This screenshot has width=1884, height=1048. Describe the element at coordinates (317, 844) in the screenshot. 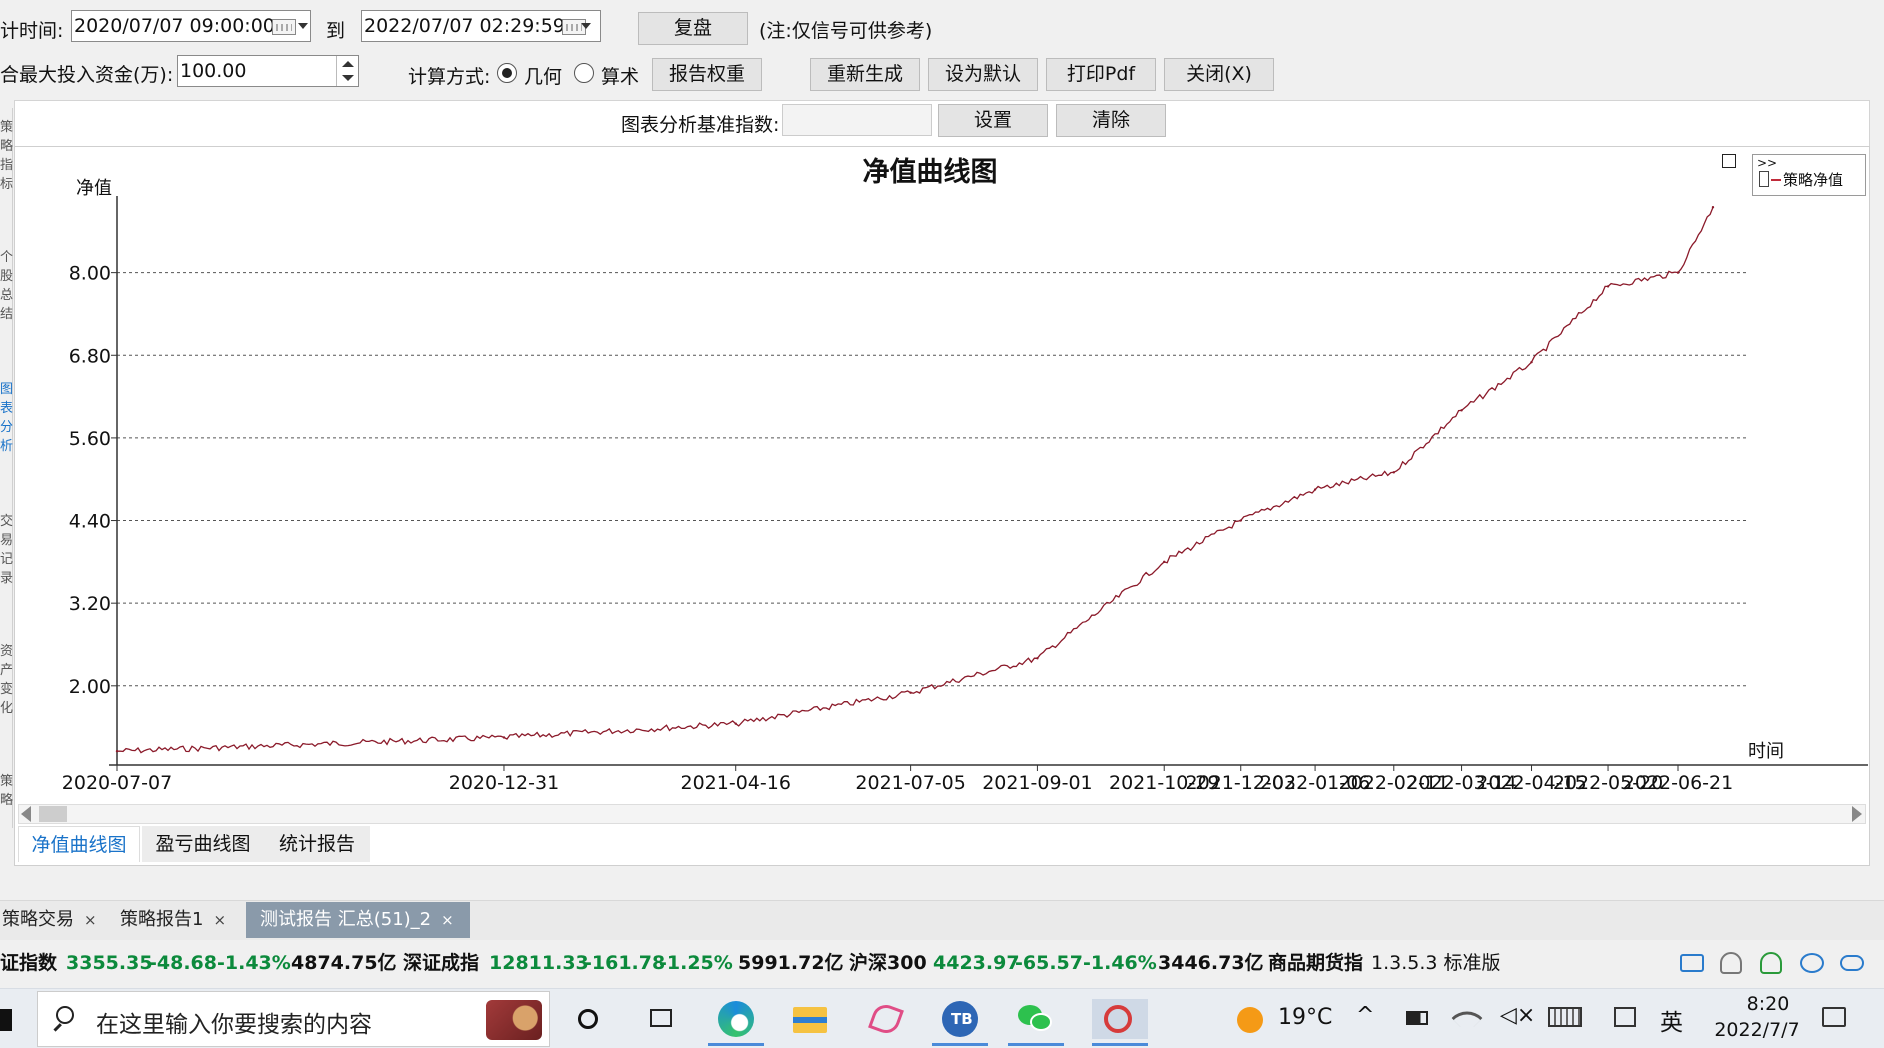

I see `tab-statistics-report: 统计报告` at that location.